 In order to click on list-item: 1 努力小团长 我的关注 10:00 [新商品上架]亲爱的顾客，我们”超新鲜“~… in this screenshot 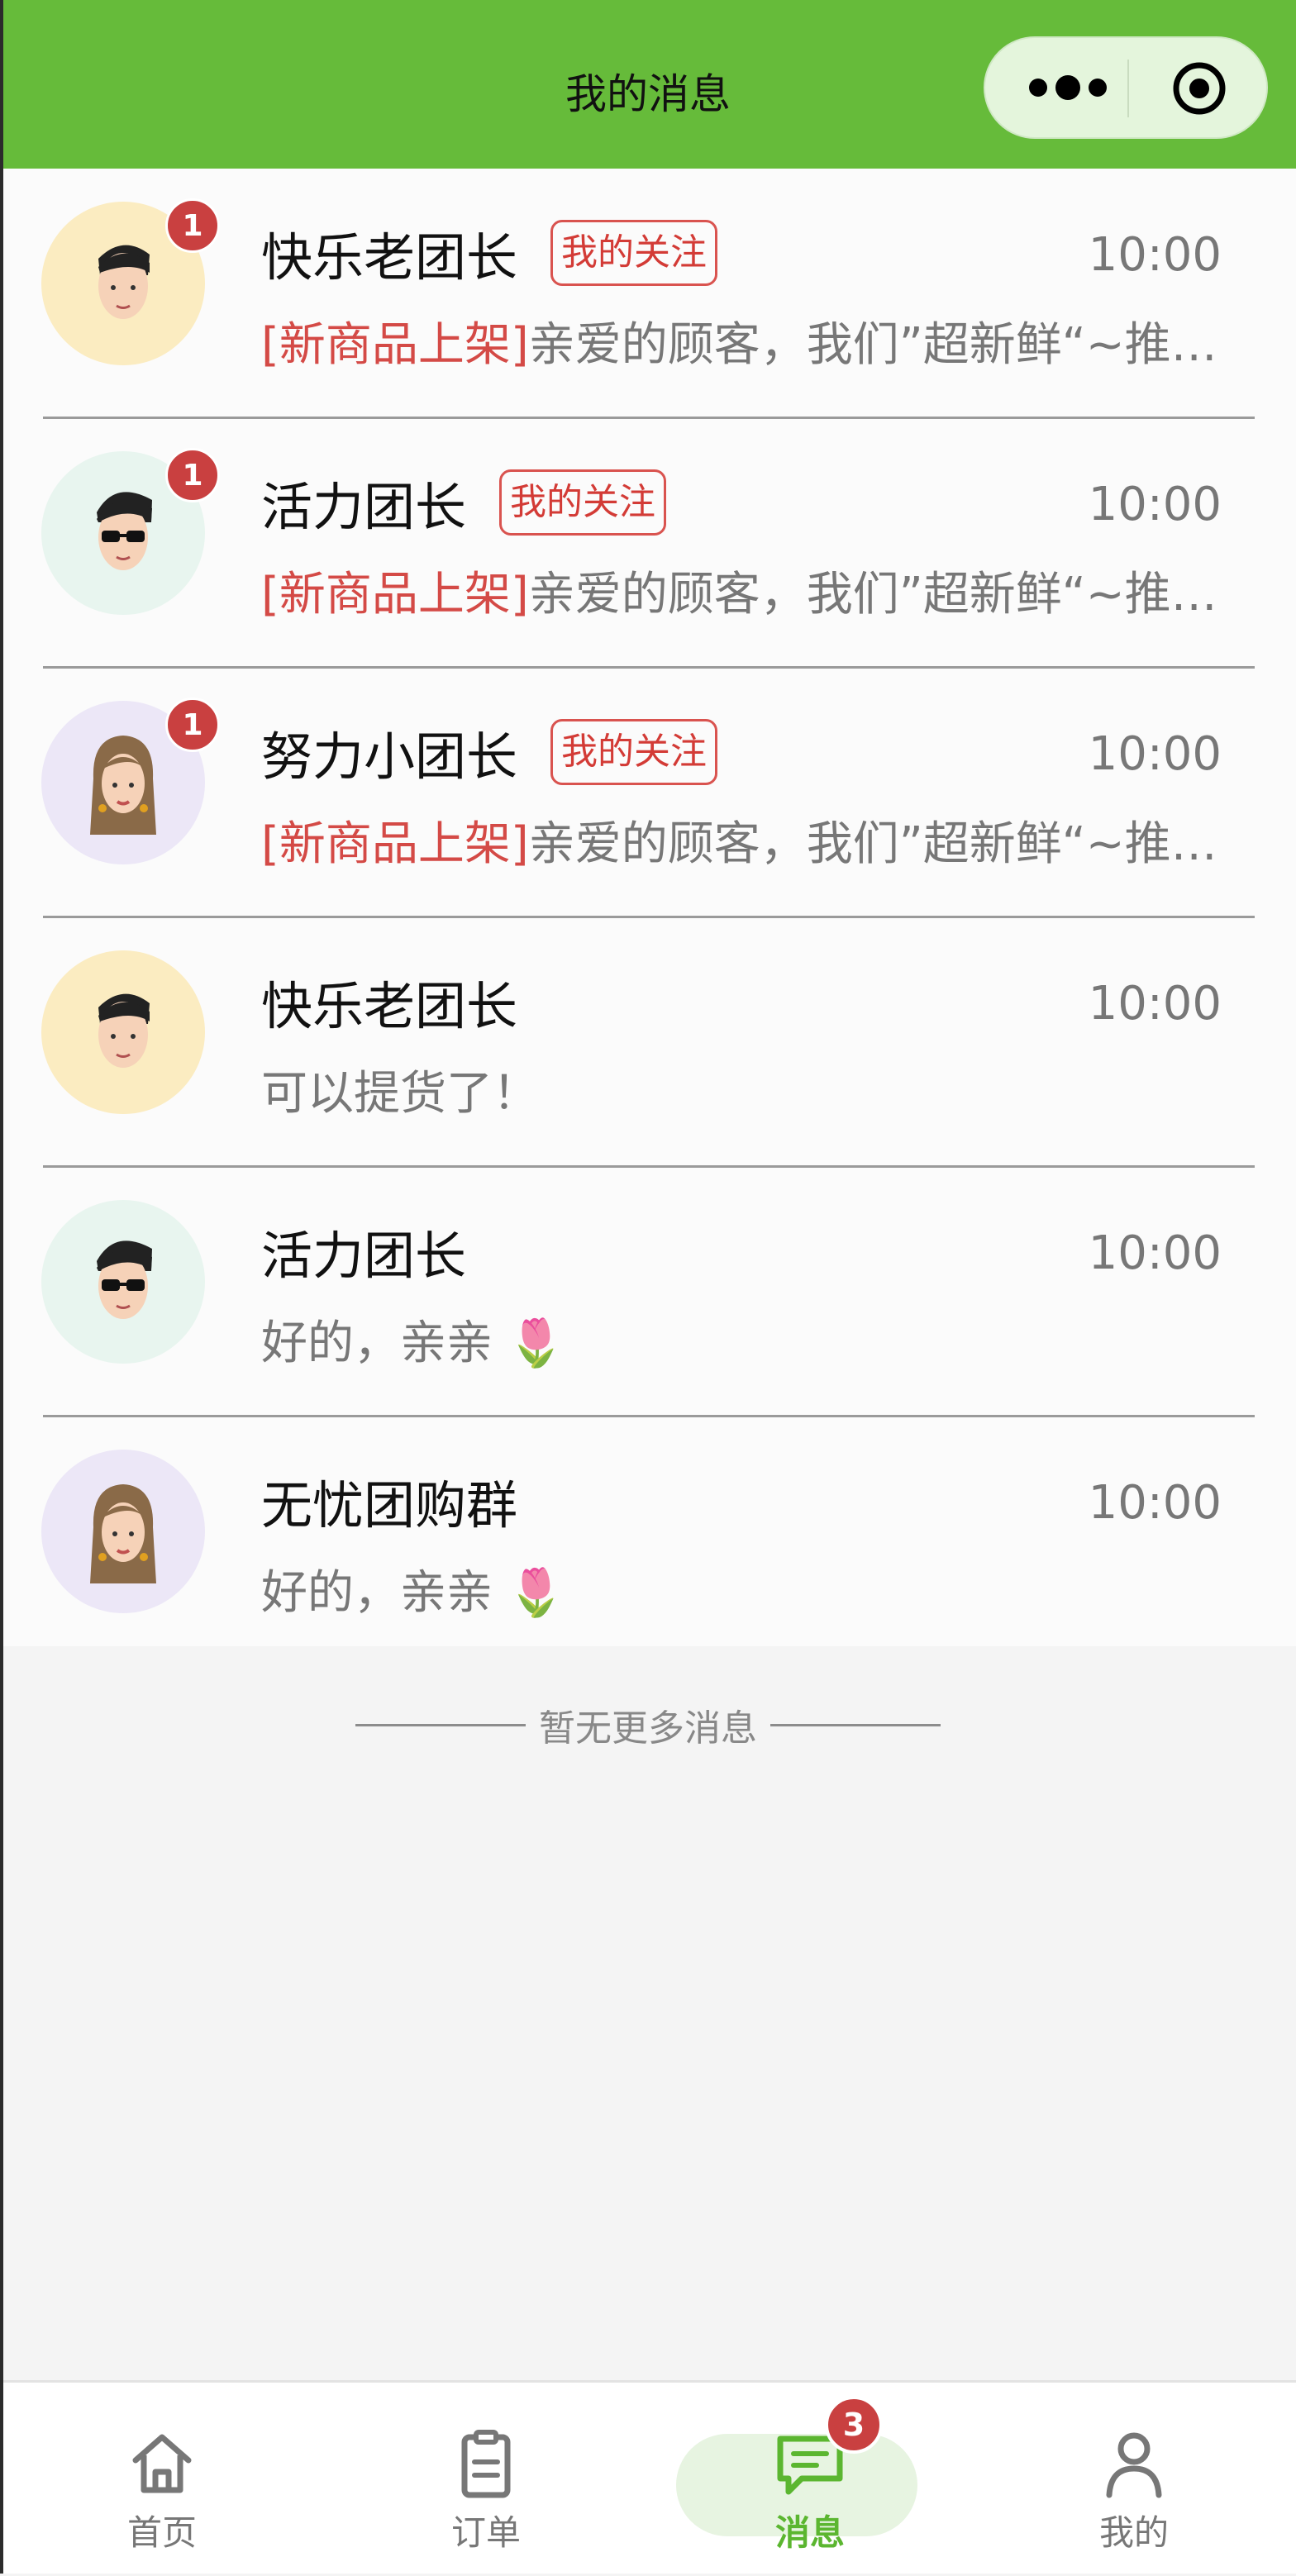, I will do `click(648, 793)`.